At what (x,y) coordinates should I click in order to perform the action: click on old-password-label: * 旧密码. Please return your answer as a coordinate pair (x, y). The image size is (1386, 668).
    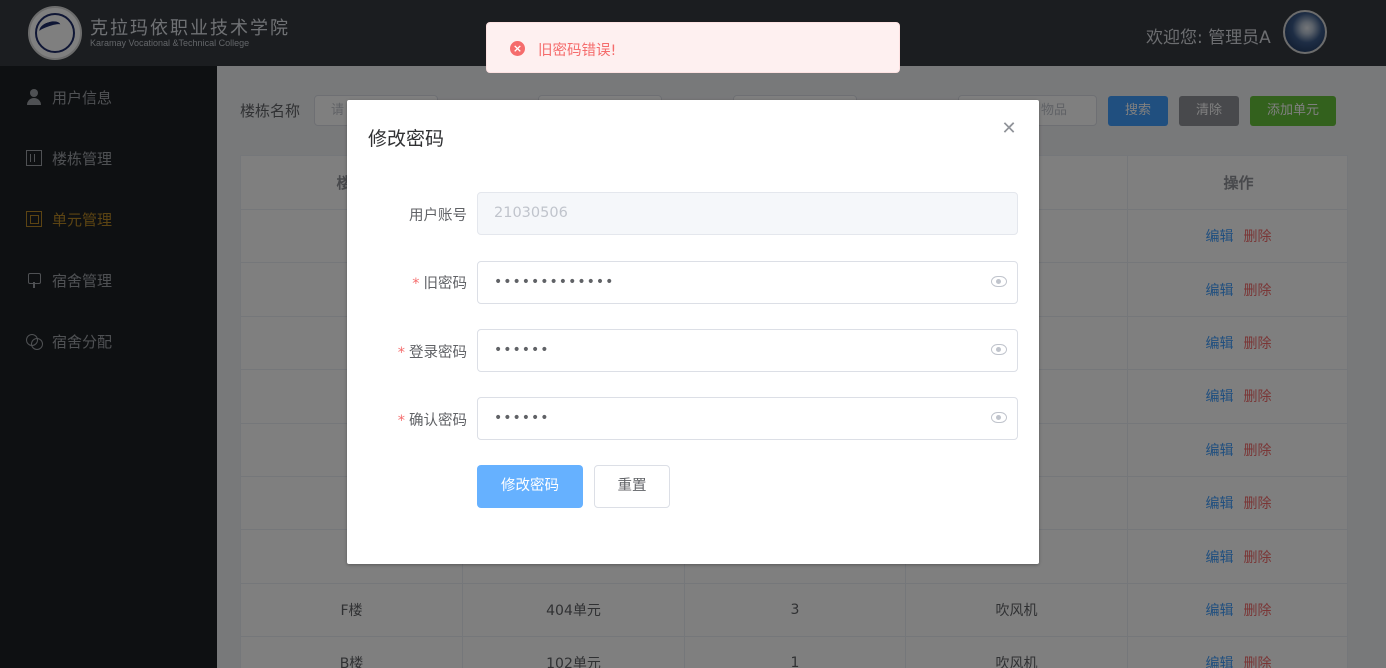
    Looking at the image, I should click on (439, 284).